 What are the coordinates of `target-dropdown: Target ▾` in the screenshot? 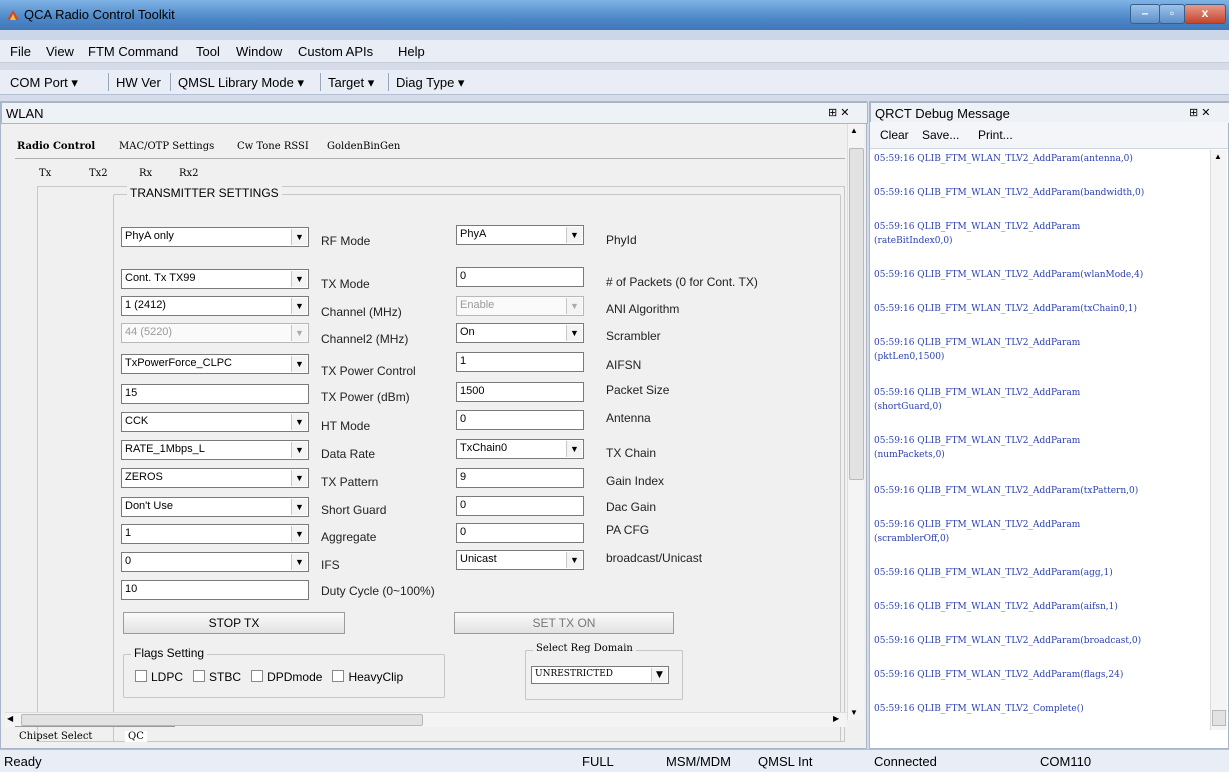 It's located at (351, 83).